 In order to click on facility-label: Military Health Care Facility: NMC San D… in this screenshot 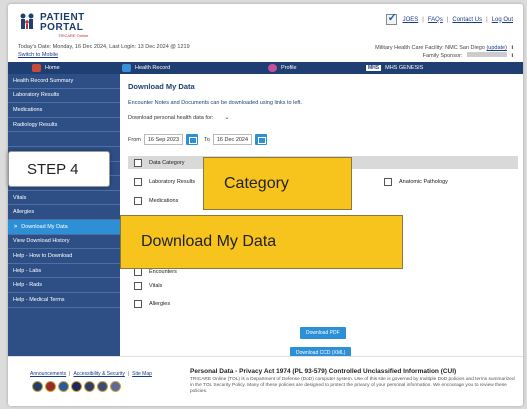, I will do `click(430, 48)`.